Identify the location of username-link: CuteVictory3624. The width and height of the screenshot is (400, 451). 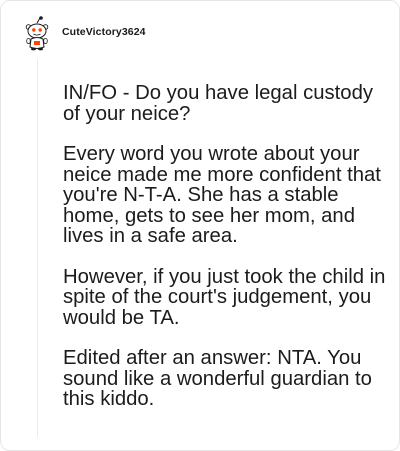
(104, 32).